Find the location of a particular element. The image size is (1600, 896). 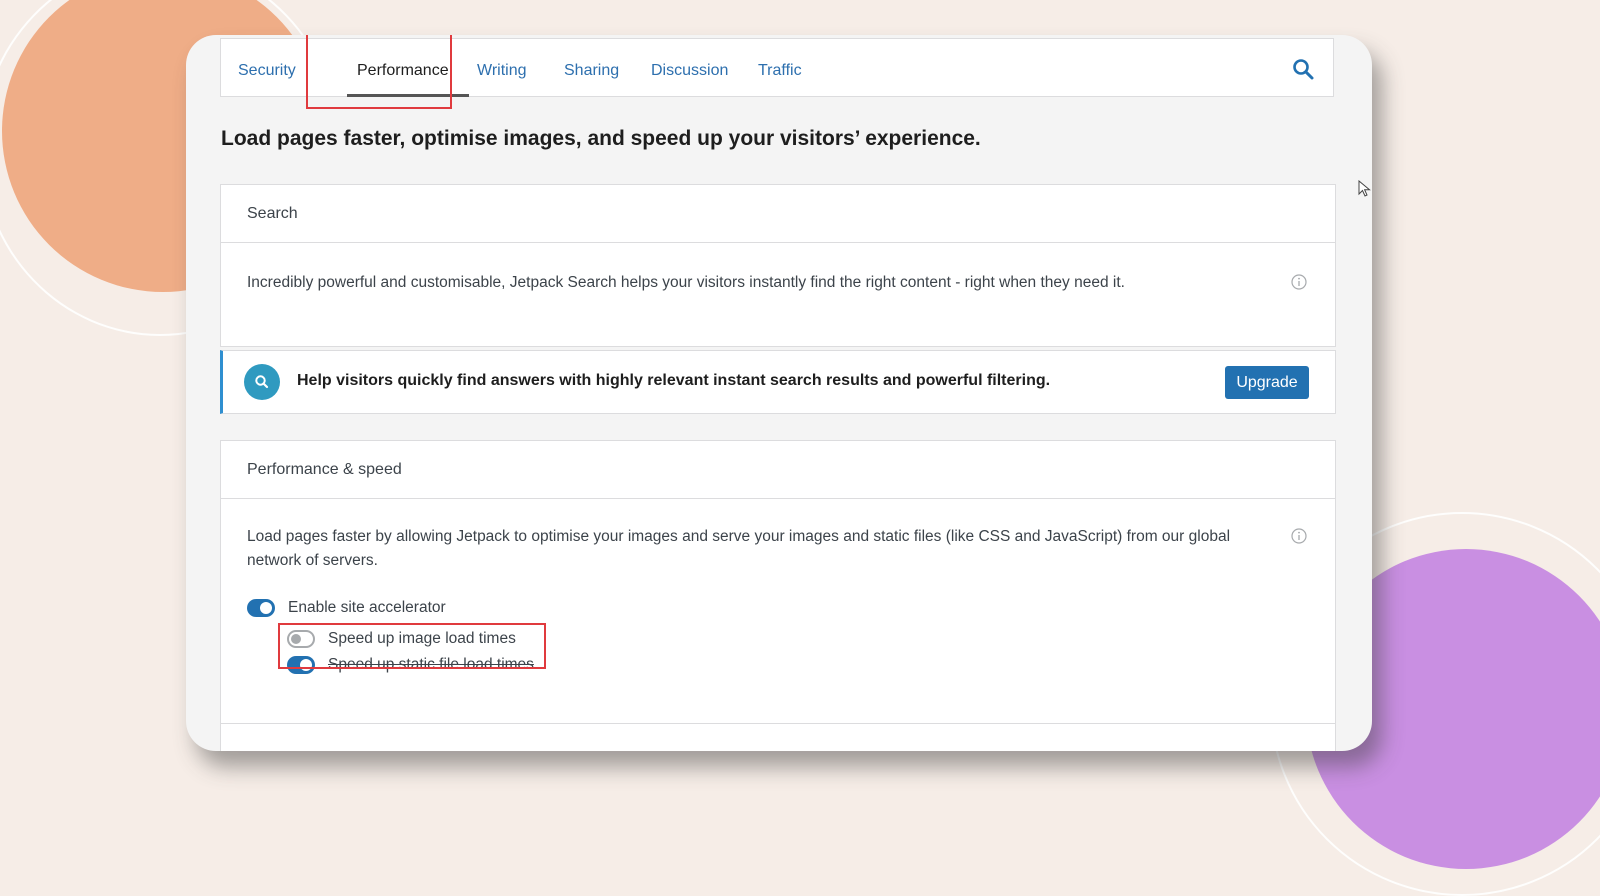

performance-card-title: Performance & speed is located at coordinates (778, 470).